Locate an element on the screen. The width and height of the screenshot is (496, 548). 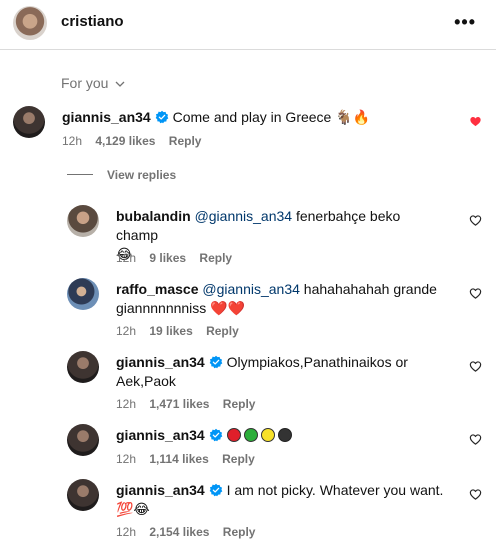
heart-filled-icon is located at coordinates (475, 121).